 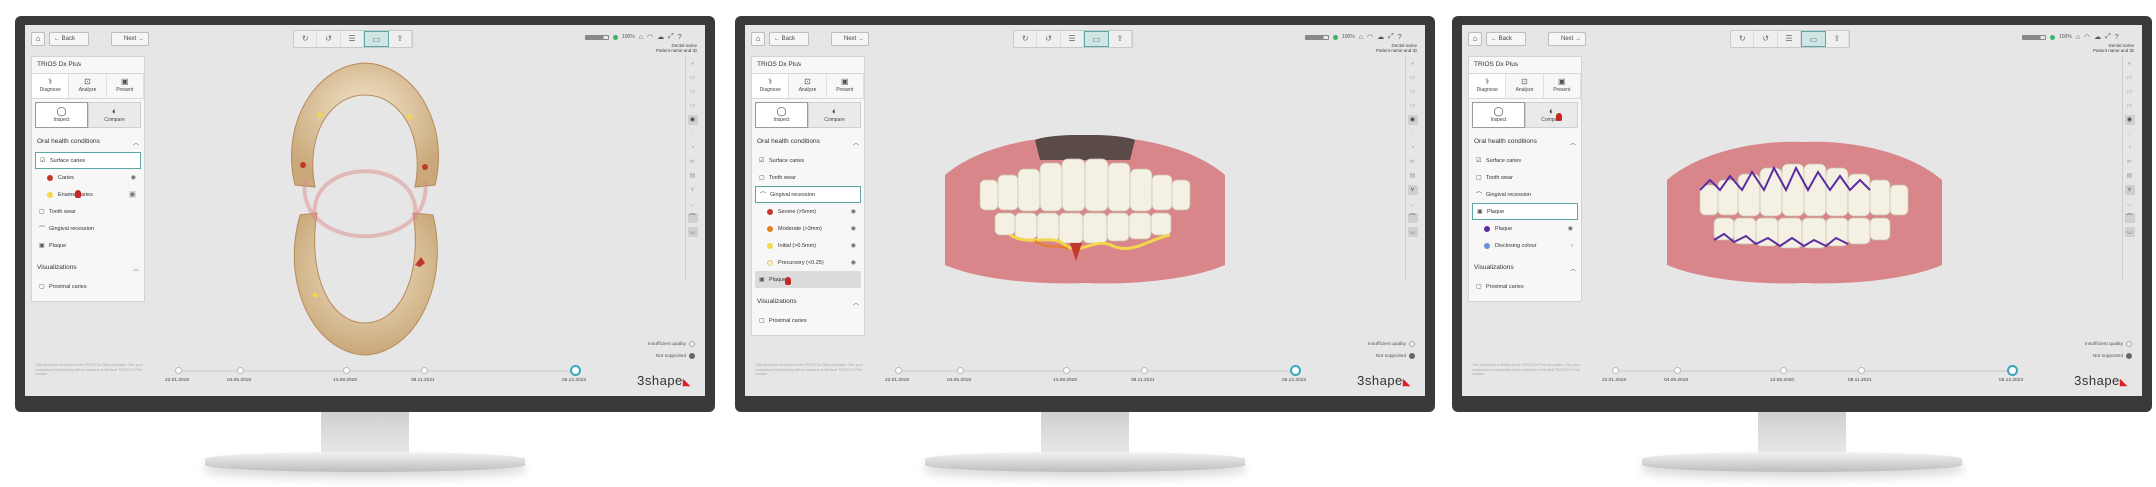 I want to click on tool-icon: ◌, so click(x=2130, y=134).